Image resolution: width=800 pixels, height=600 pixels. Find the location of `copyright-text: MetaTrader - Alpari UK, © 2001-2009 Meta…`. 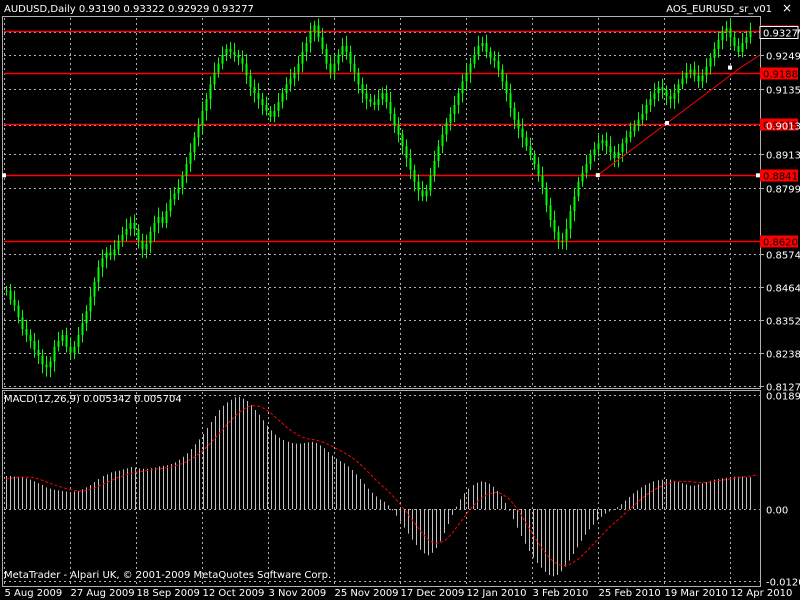

copyright-text: MetaTrader - Alpari UK, © 2001-2009 Meta… is located at coordinates (168, 575).